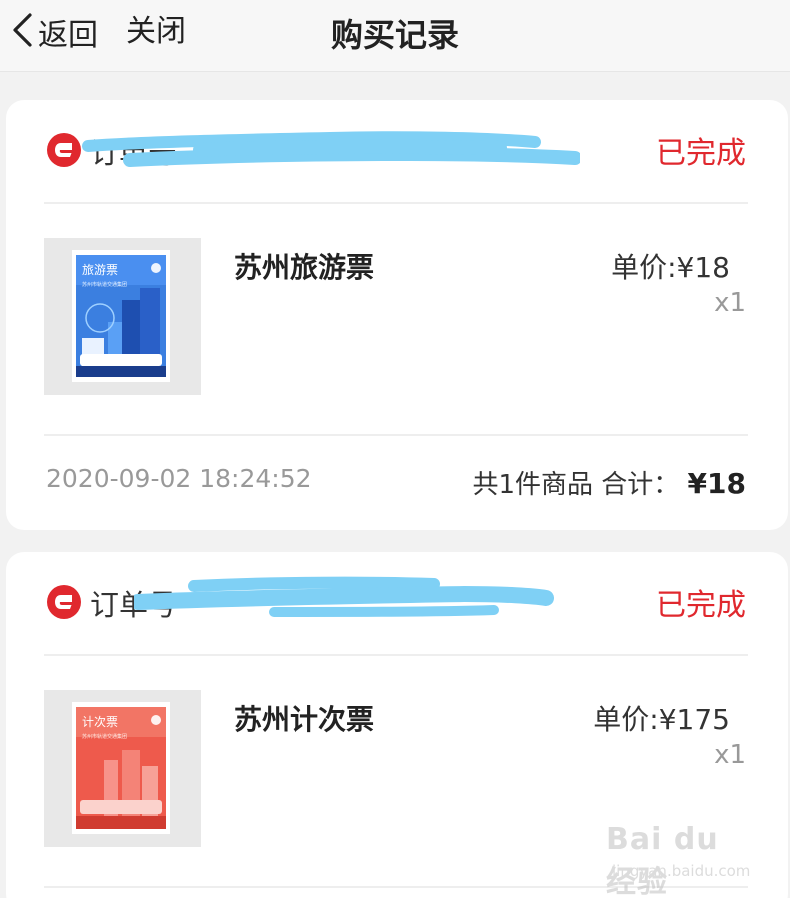 The image size is (790, 898). I want to click on thumb-title: 计次票, so click(100, 722).